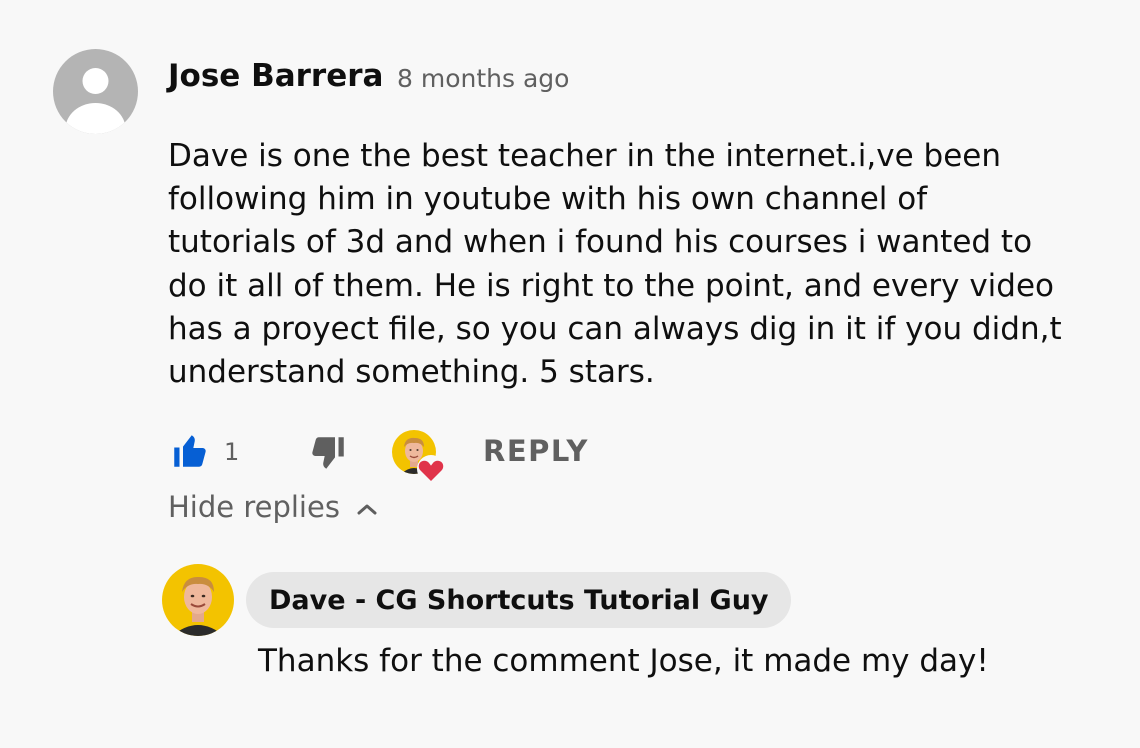 Image resolution: width=1140 pixels, height=748 pixels. I want to click on reply-button: REPLY, so click(536, 451).